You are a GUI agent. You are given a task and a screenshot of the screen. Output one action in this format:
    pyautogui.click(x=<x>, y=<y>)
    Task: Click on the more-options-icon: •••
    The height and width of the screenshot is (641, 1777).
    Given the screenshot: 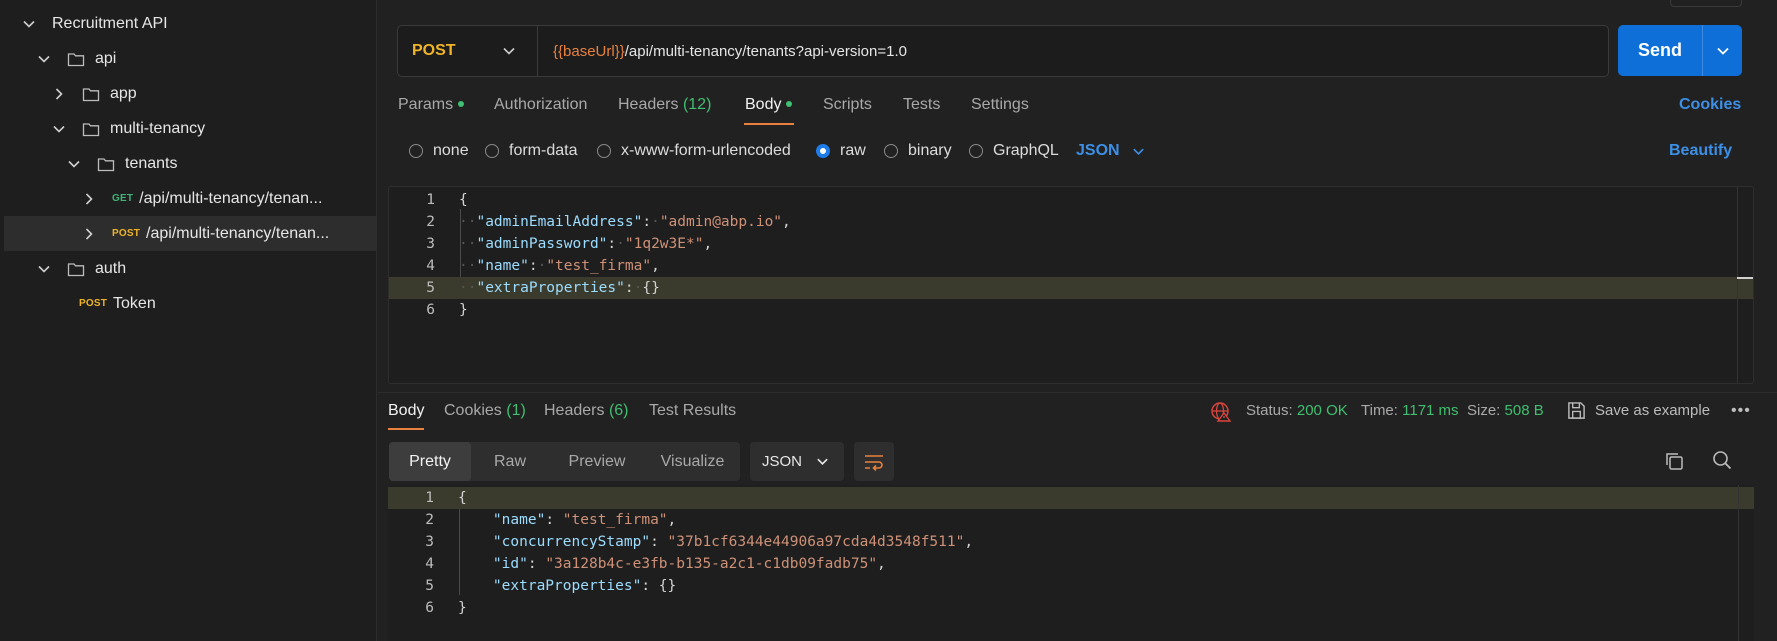 What is the action you would take?
    pyautogui.click(x=1741, y=411)
    